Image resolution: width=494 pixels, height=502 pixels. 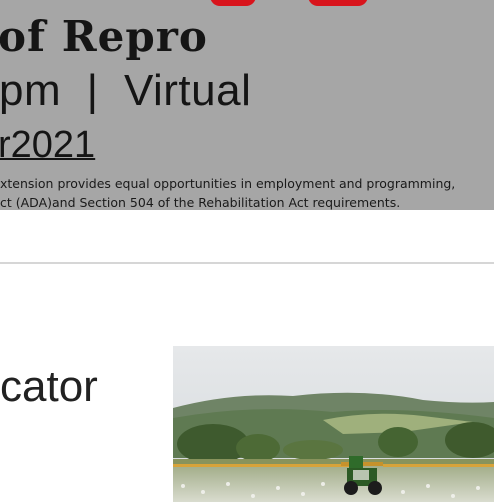 I want to click on banner-title: of Repro, so click(x=104, y=36).